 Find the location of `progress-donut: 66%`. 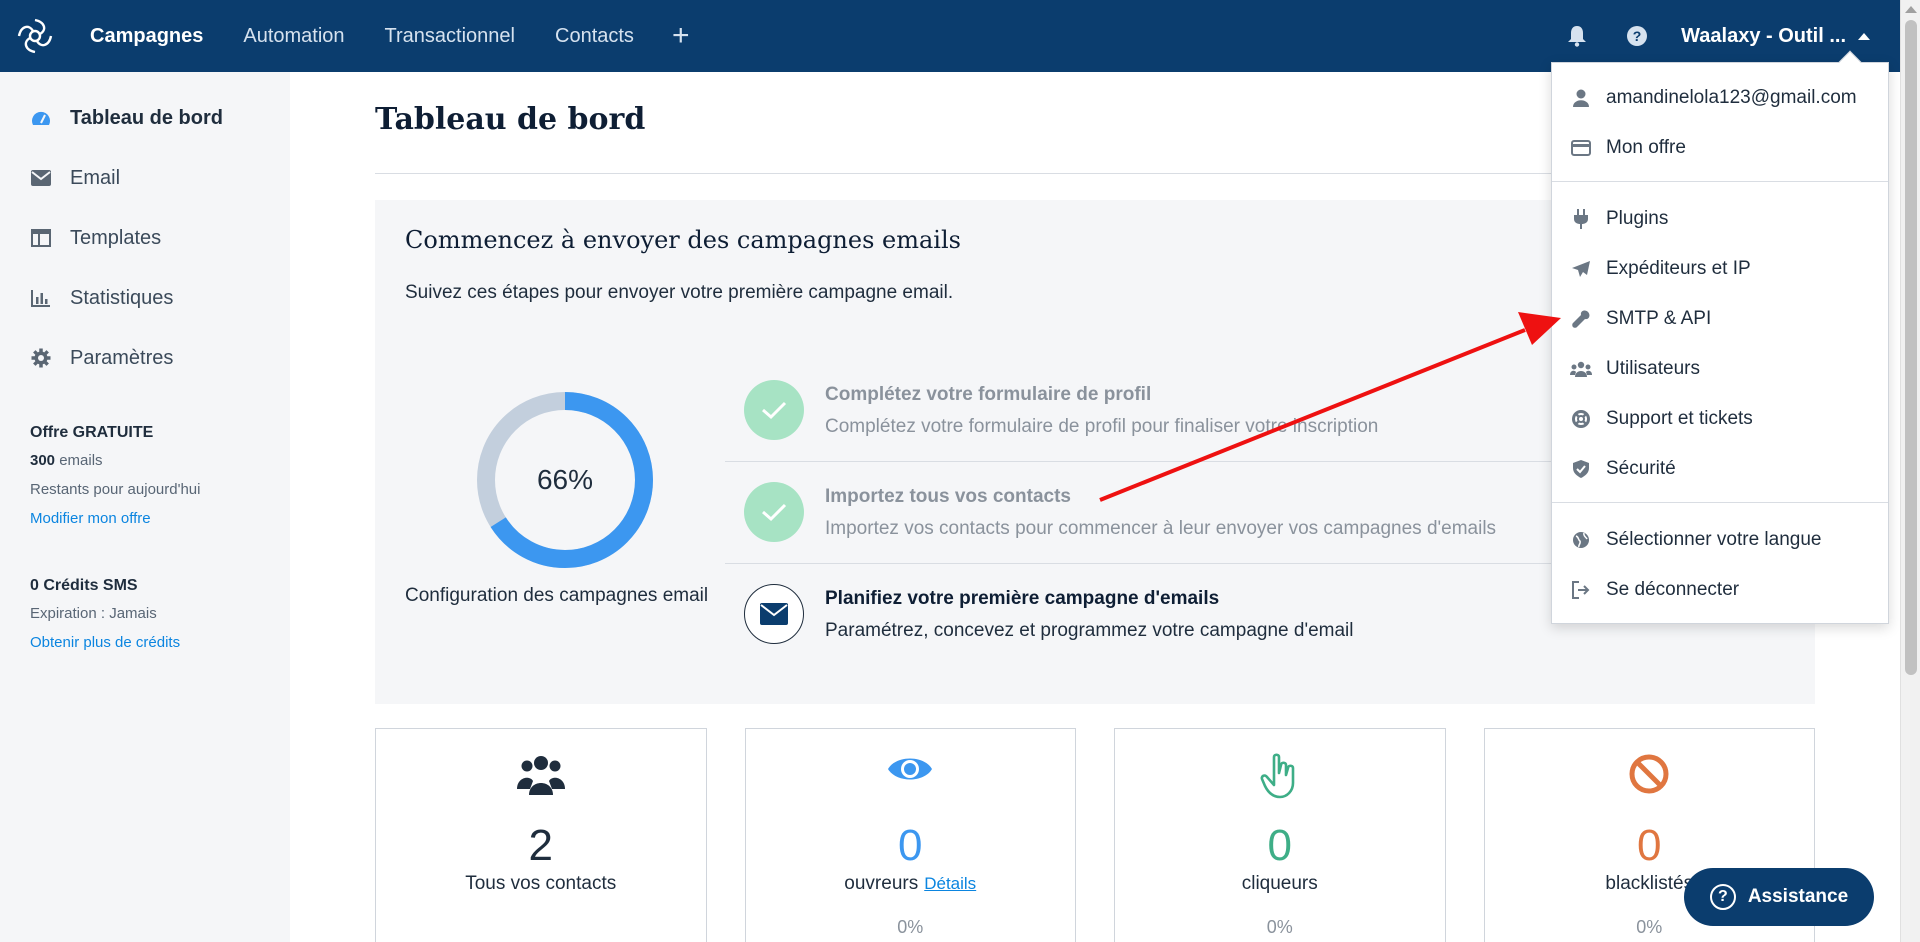

progress-donut: 66% is located at coordinates (565, 480).